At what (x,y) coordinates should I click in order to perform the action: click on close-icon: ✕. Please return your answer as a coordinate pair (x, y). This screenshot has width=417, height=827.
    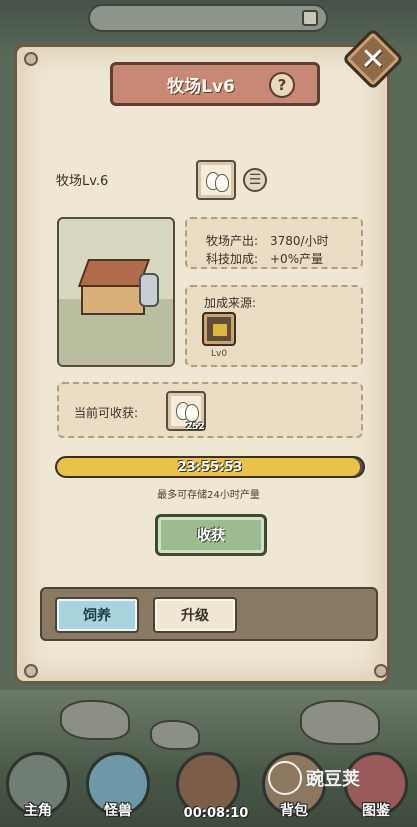
    Looking at the image, I should click on (373, 59).